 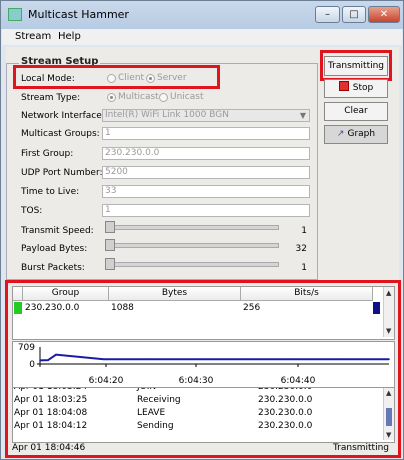 I want to click on transmit-speed-slider, so click(x=110, y=227).